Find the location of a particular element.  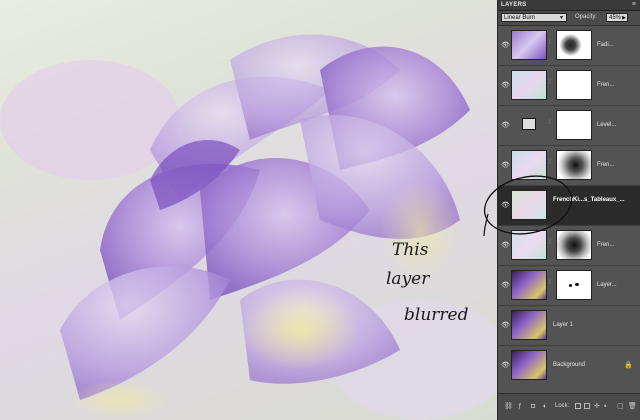

blend-mode-select: Linear Burn ▼ is located at coordinates (534, 17).